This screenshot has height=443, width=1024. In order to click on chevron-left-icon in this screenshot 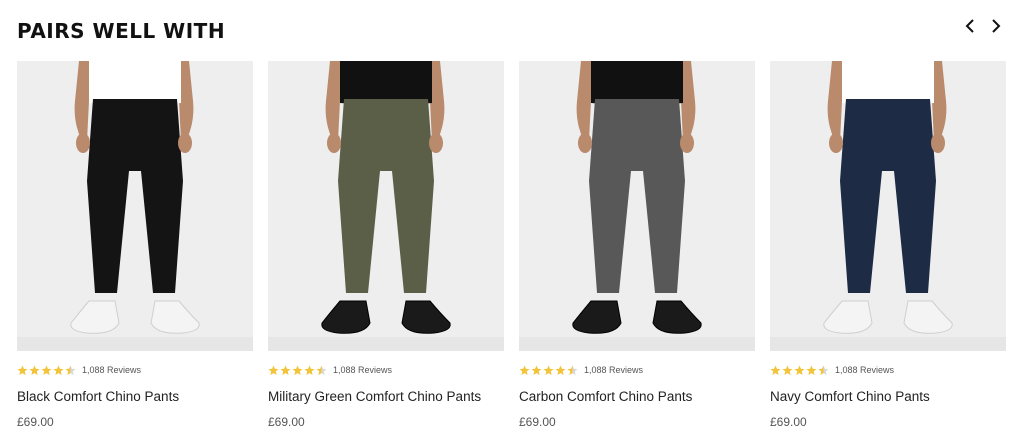, I will do `click(969, 26)`.